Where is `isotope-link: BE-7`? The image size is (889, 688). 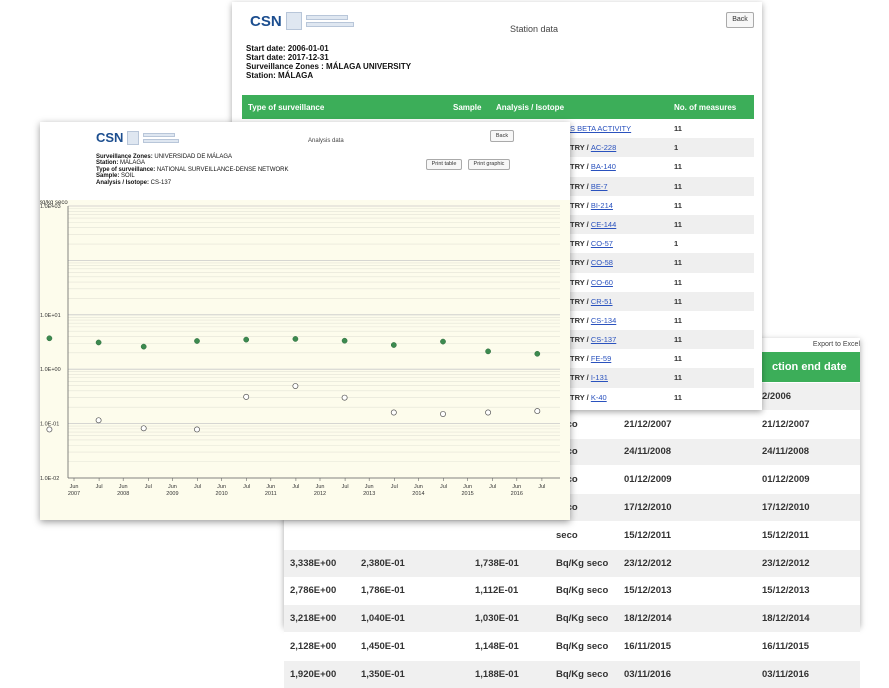 isotope-link: BE-7 is located at coordinates (599, 186).